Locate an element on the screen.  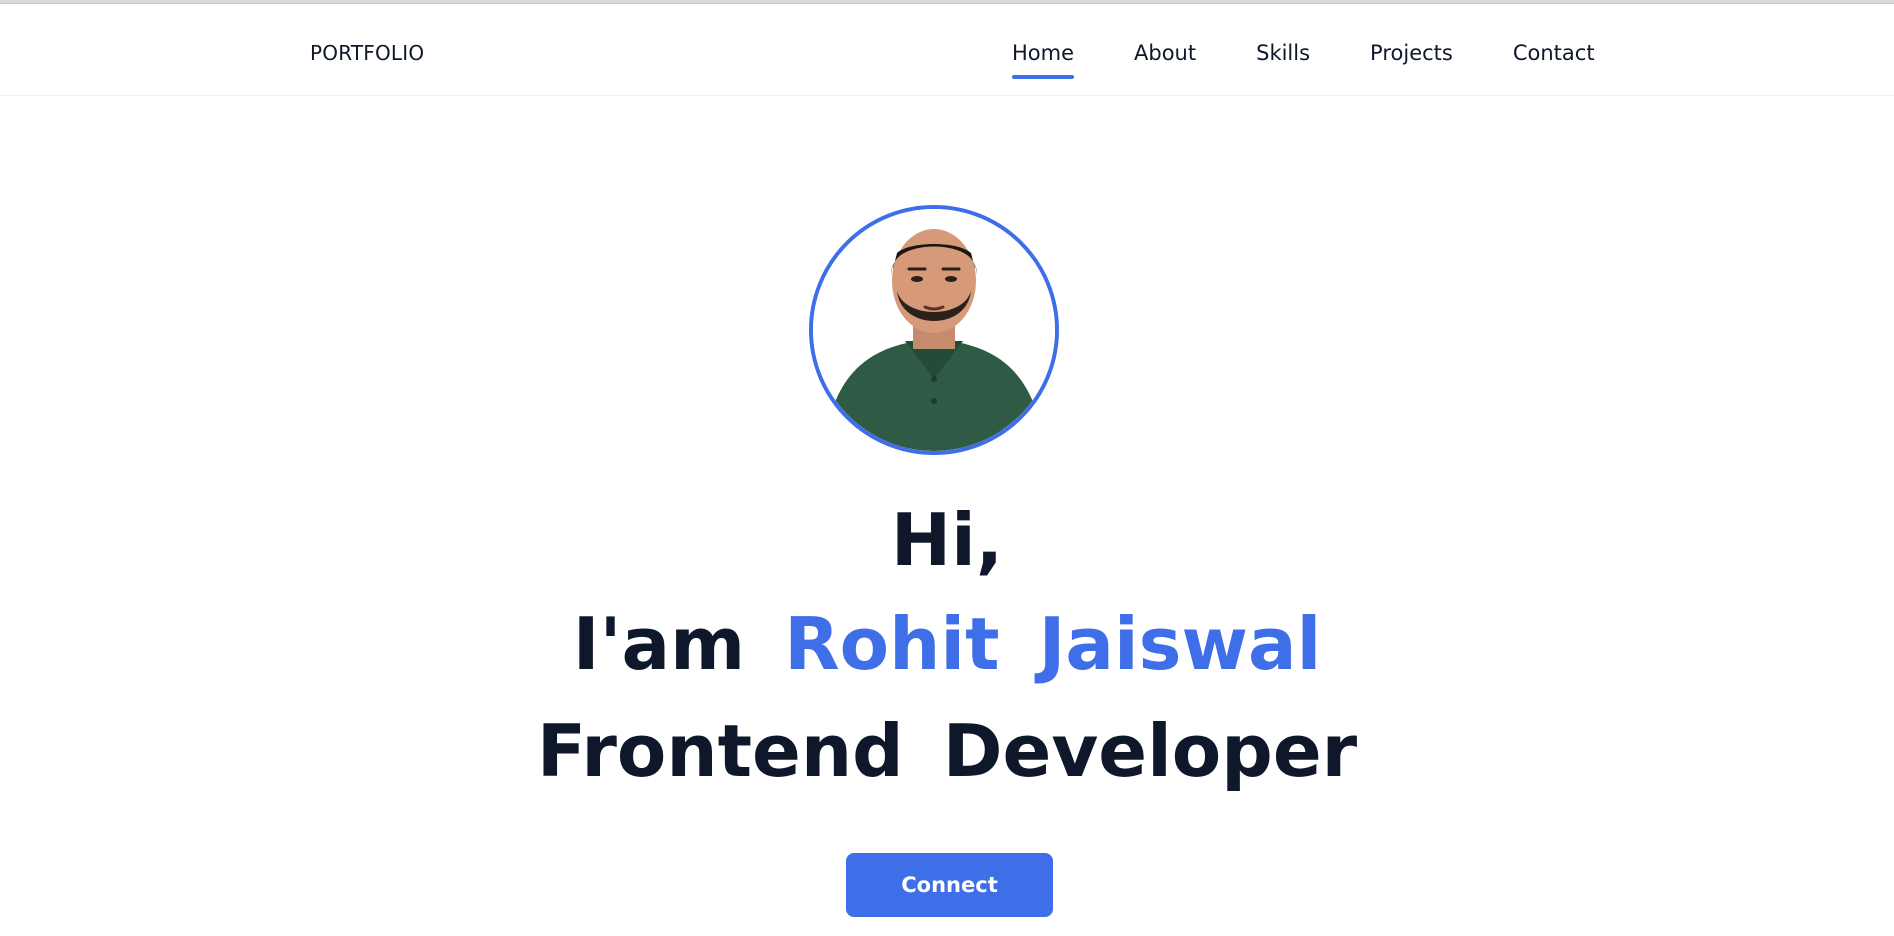
hero-role-line: Frontend Developer is located at coordinates (947, 751).